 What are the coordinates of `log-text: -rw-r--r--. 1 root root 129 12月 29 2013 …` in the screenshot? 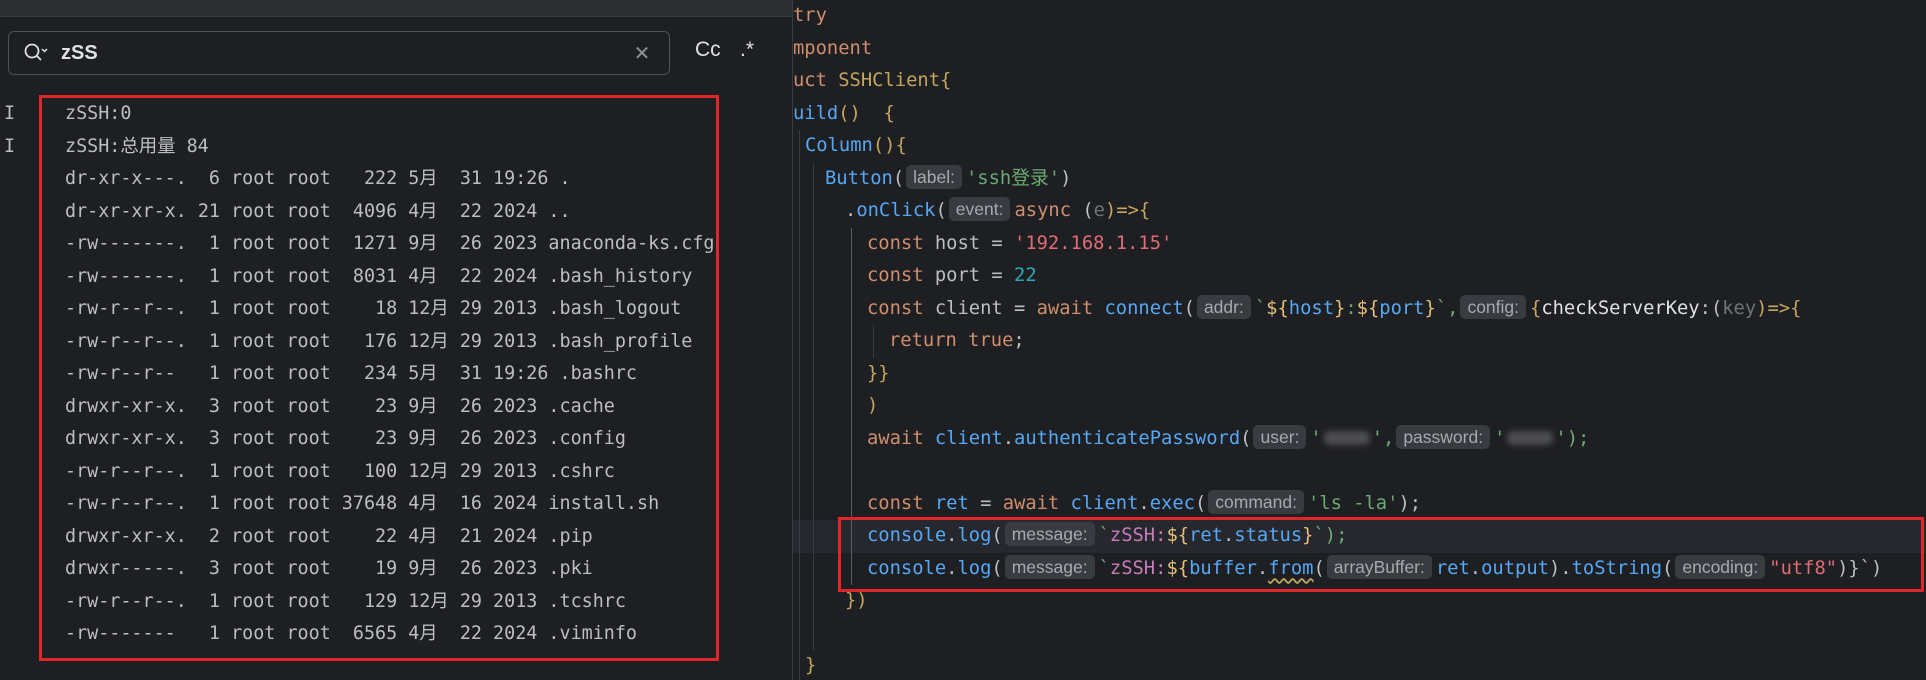 It's located at (345, 601).